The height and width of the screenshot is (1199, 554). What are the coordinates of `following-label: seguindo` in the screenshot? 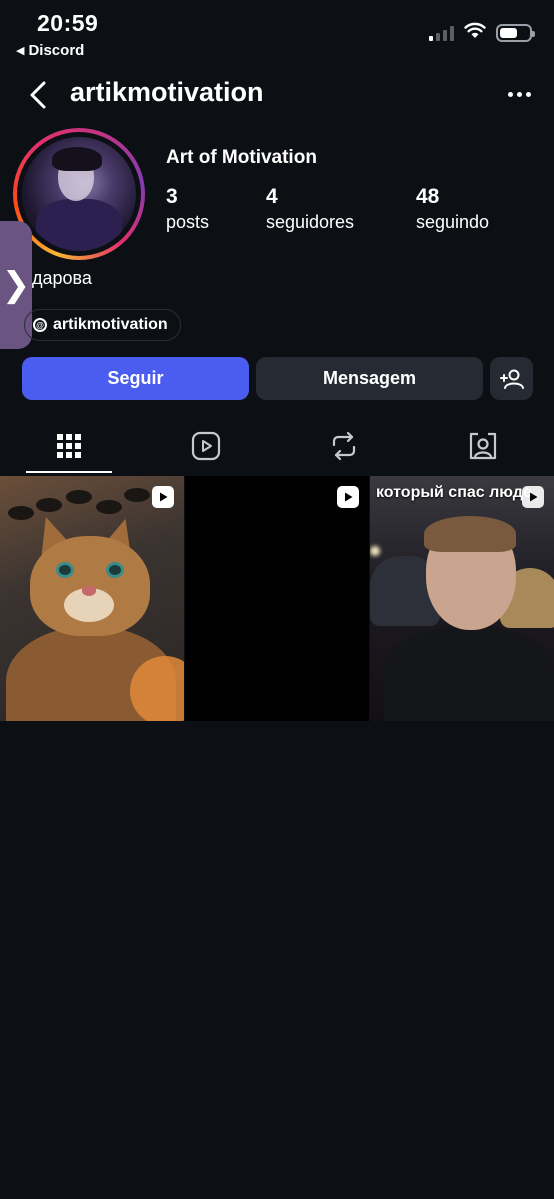 It's located at (453, 222).